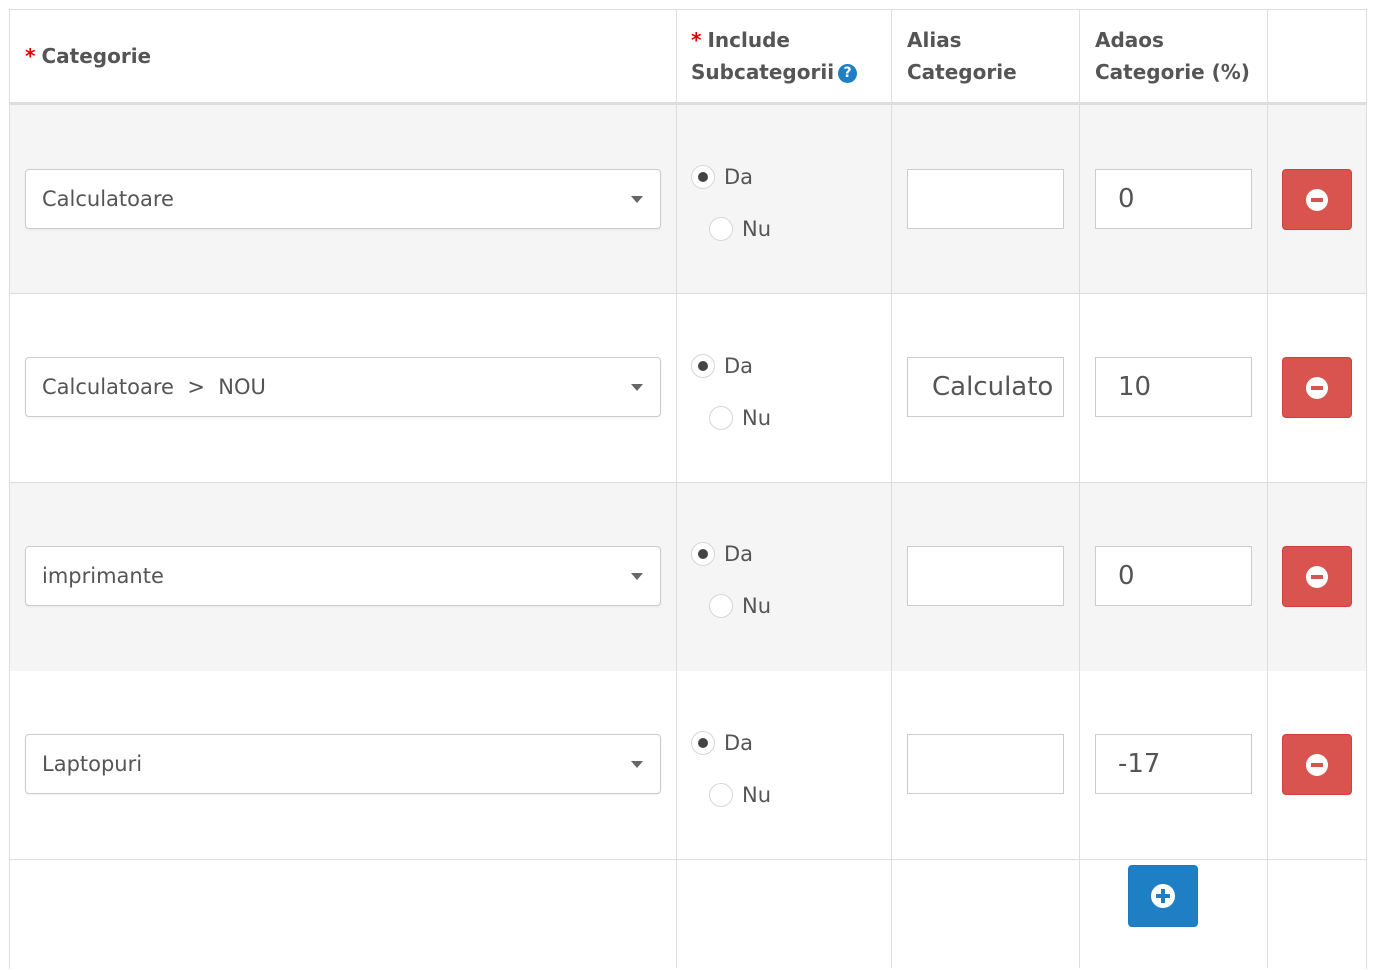 This screenshot has height=970, width=1373. What do you see at coordinates (1129, 40) in the screenshot?
I see `header-markup-label-1: Adaos` at bounding box center [1129, 40].